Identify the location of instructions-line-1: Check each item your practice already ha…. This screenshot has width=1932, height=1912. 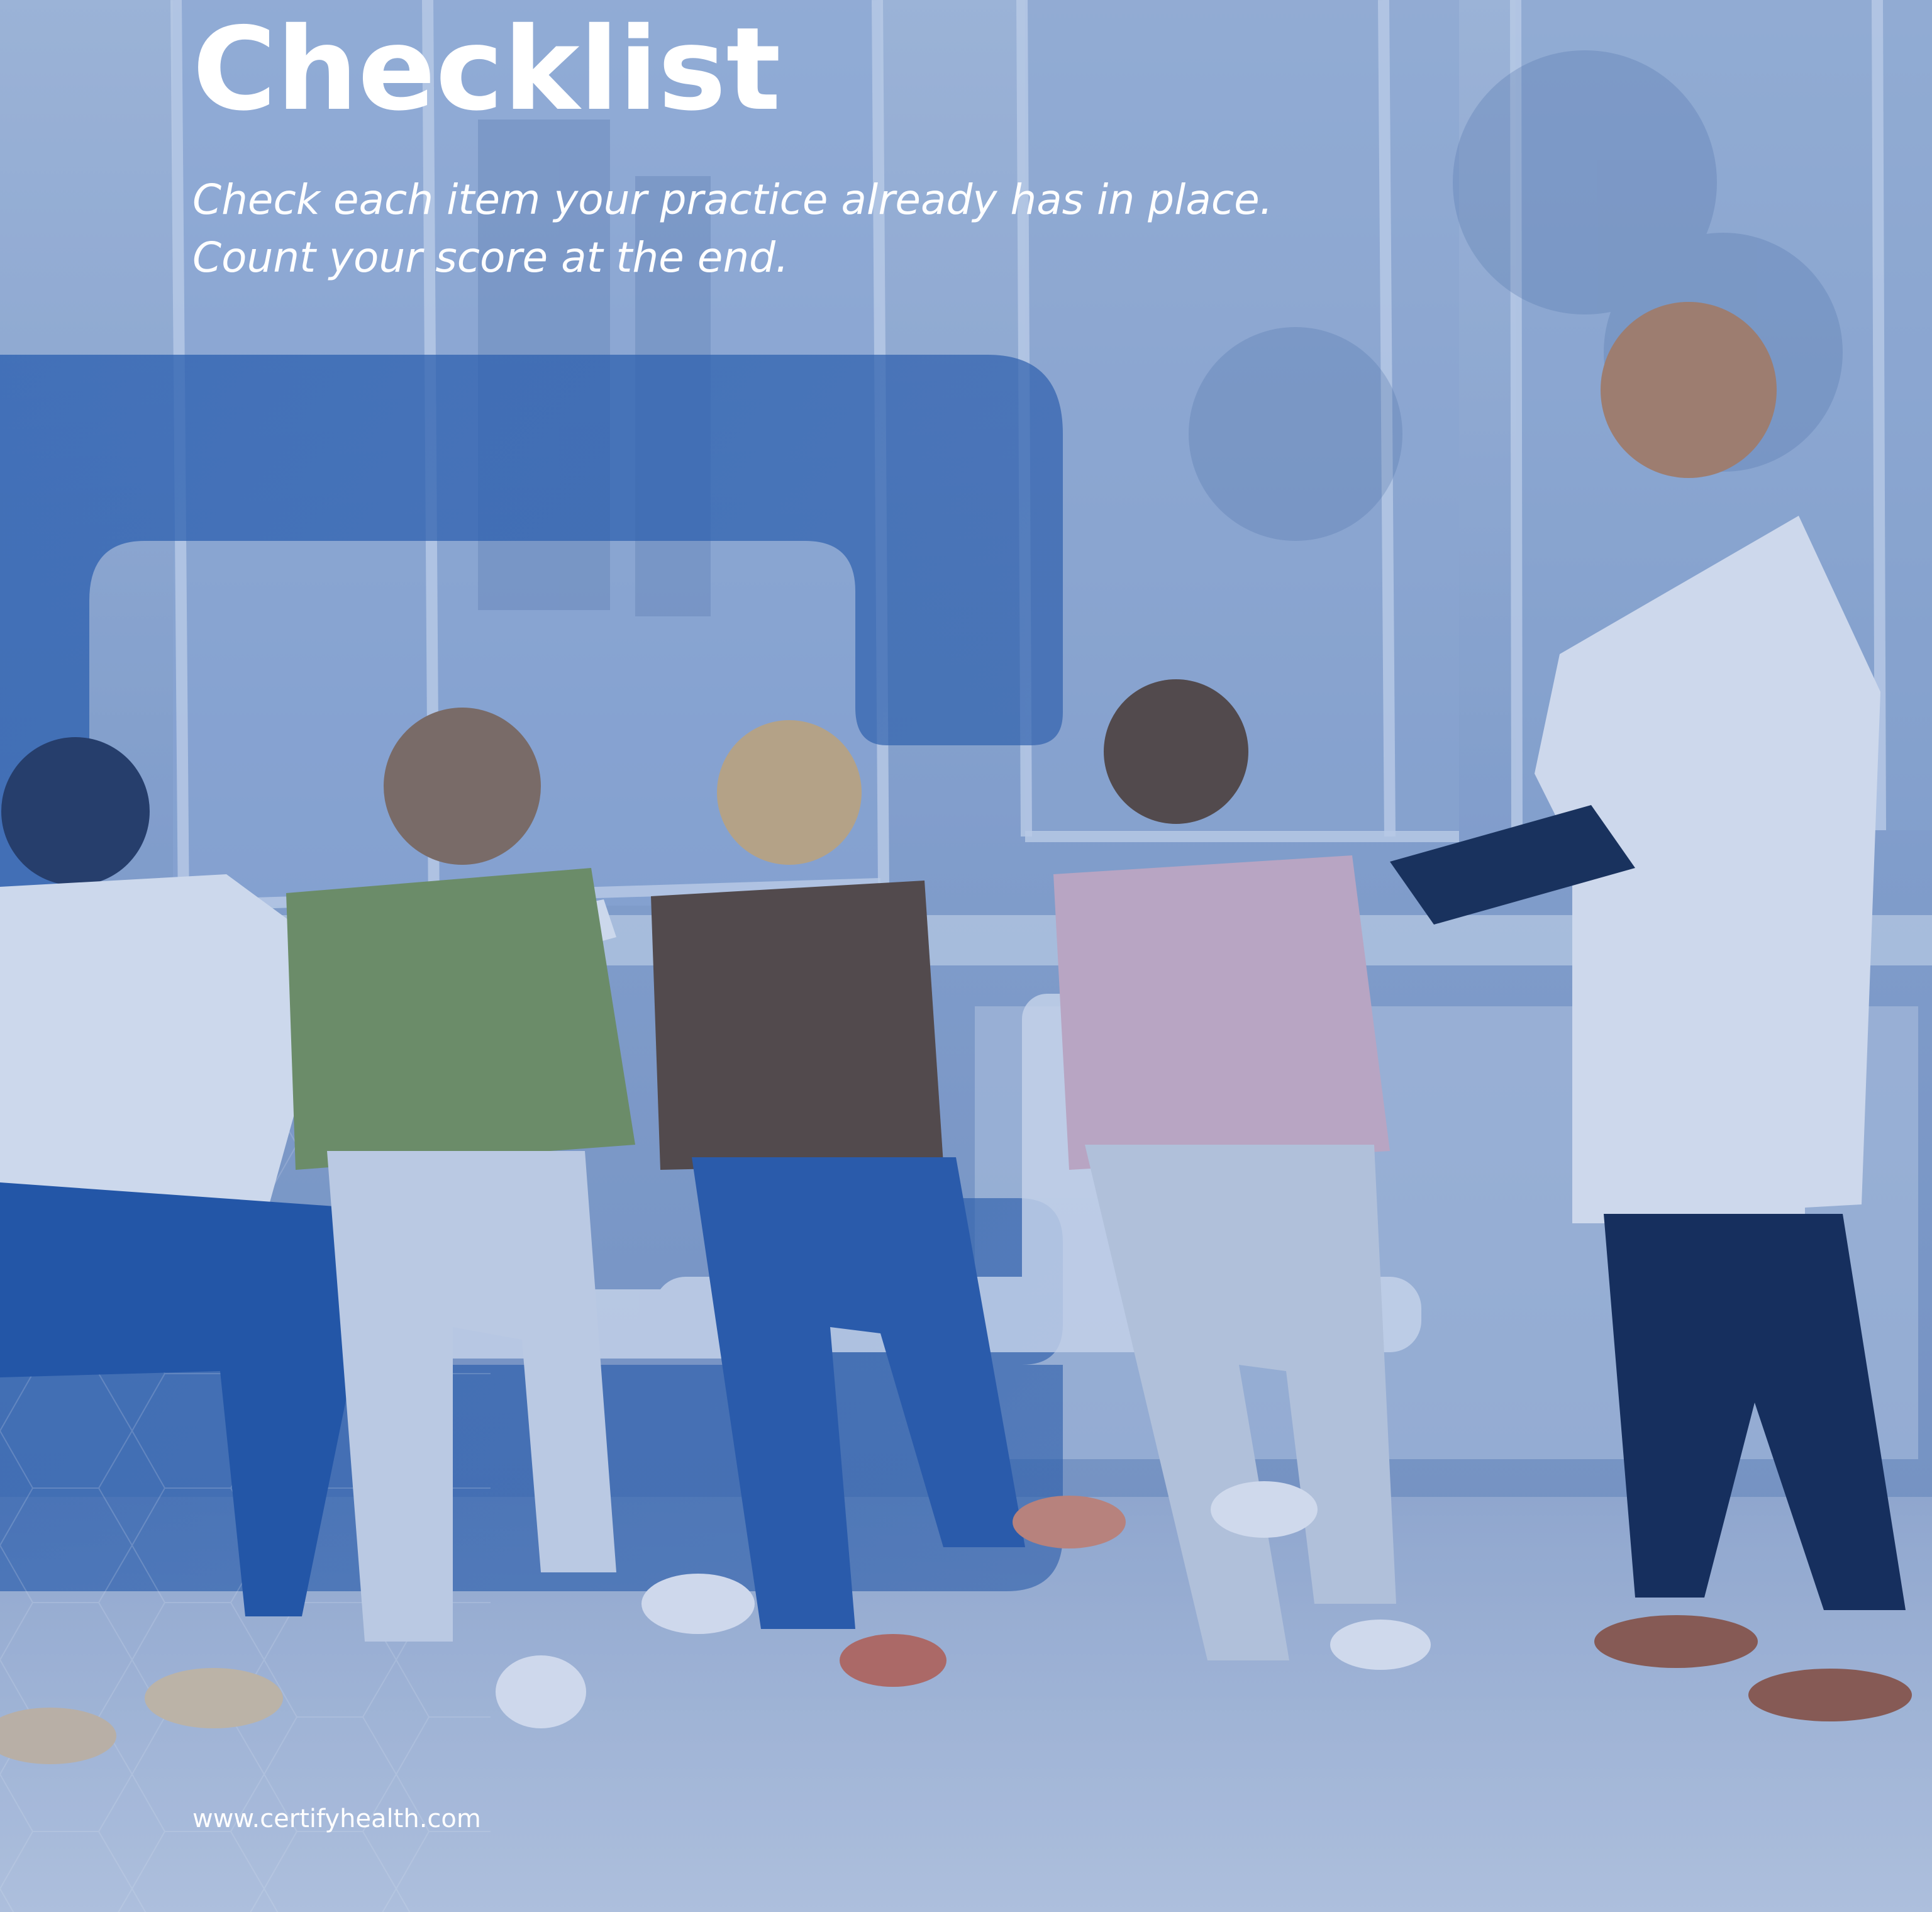
(732, 199).